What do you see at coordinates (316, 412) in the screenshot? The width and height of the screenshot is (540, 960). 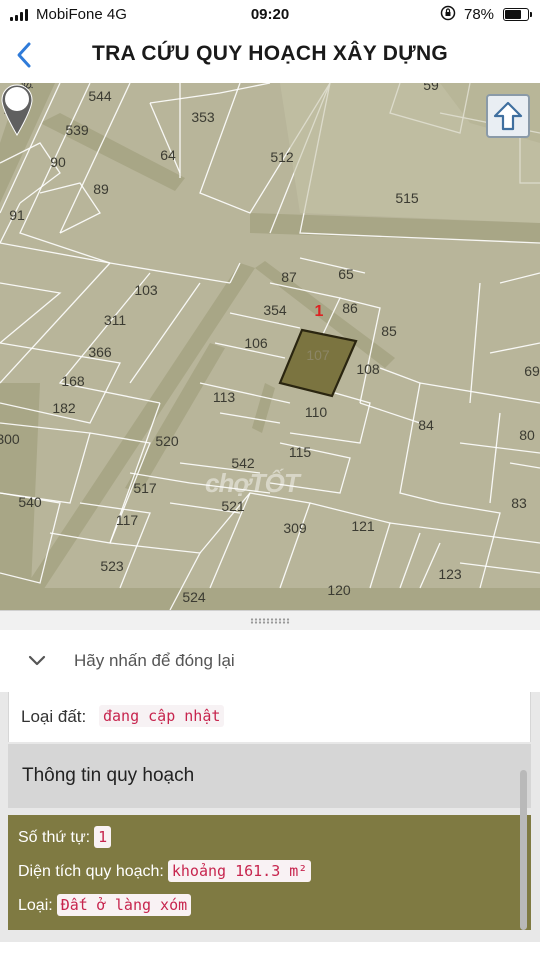 I see `lot-label: 110` at bounding box center [316, 412].